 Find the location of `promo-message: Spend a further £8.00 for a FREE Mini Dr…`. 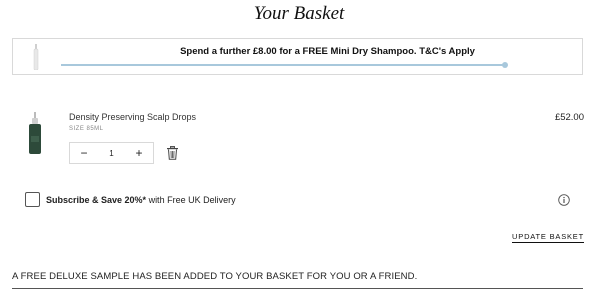

promo-message: Spend a further £8.00 for a FREE Mini Dr… is located at coordinates (327, 51).